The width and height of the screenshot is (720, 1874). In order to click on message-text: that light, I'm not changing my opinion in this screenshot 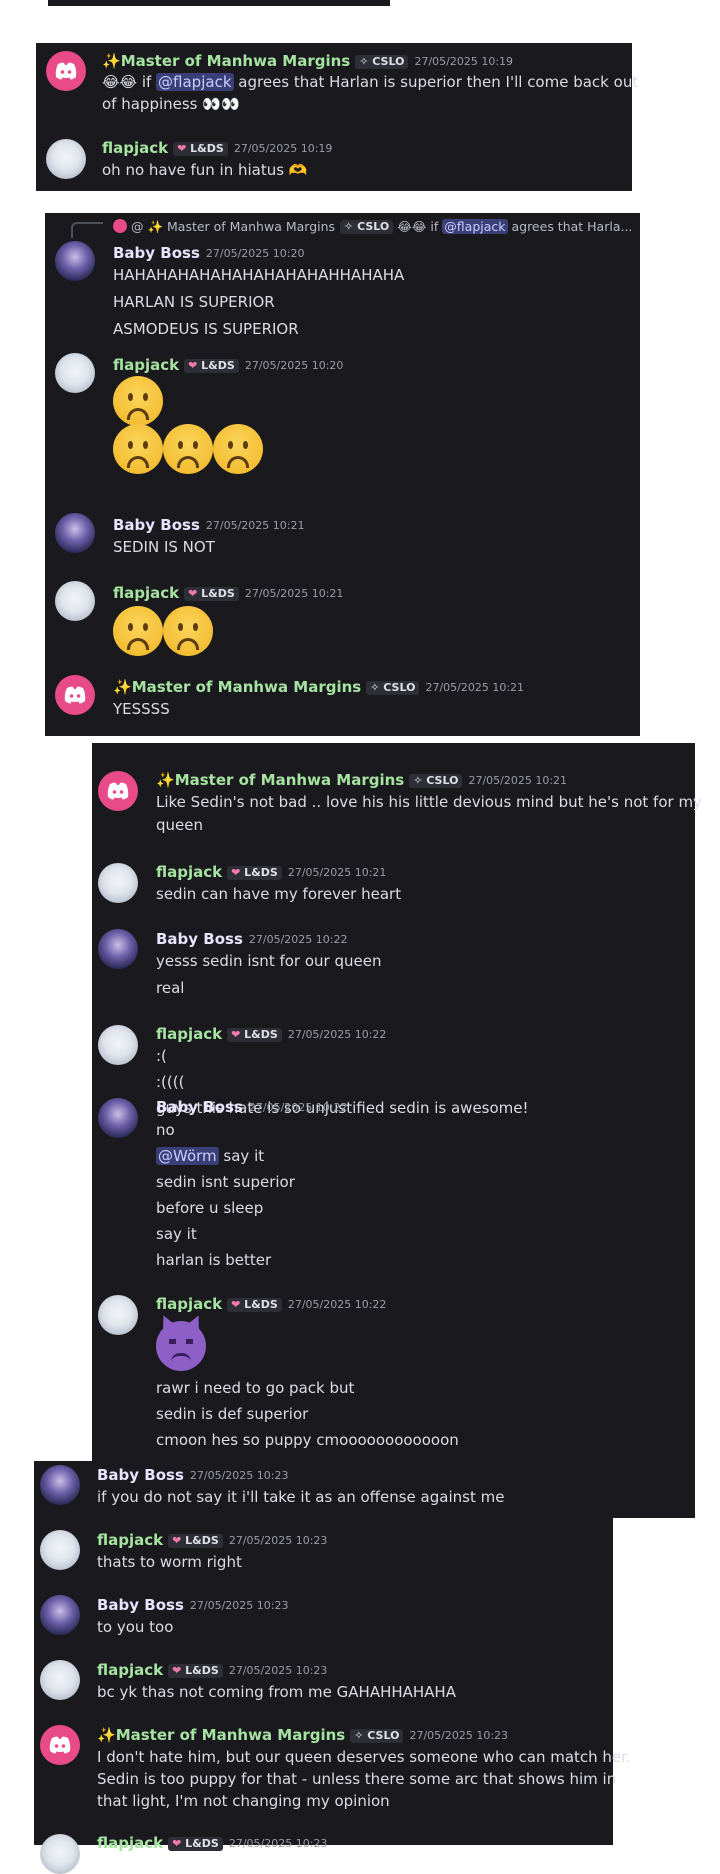, I will do `click(243, 1801)`.